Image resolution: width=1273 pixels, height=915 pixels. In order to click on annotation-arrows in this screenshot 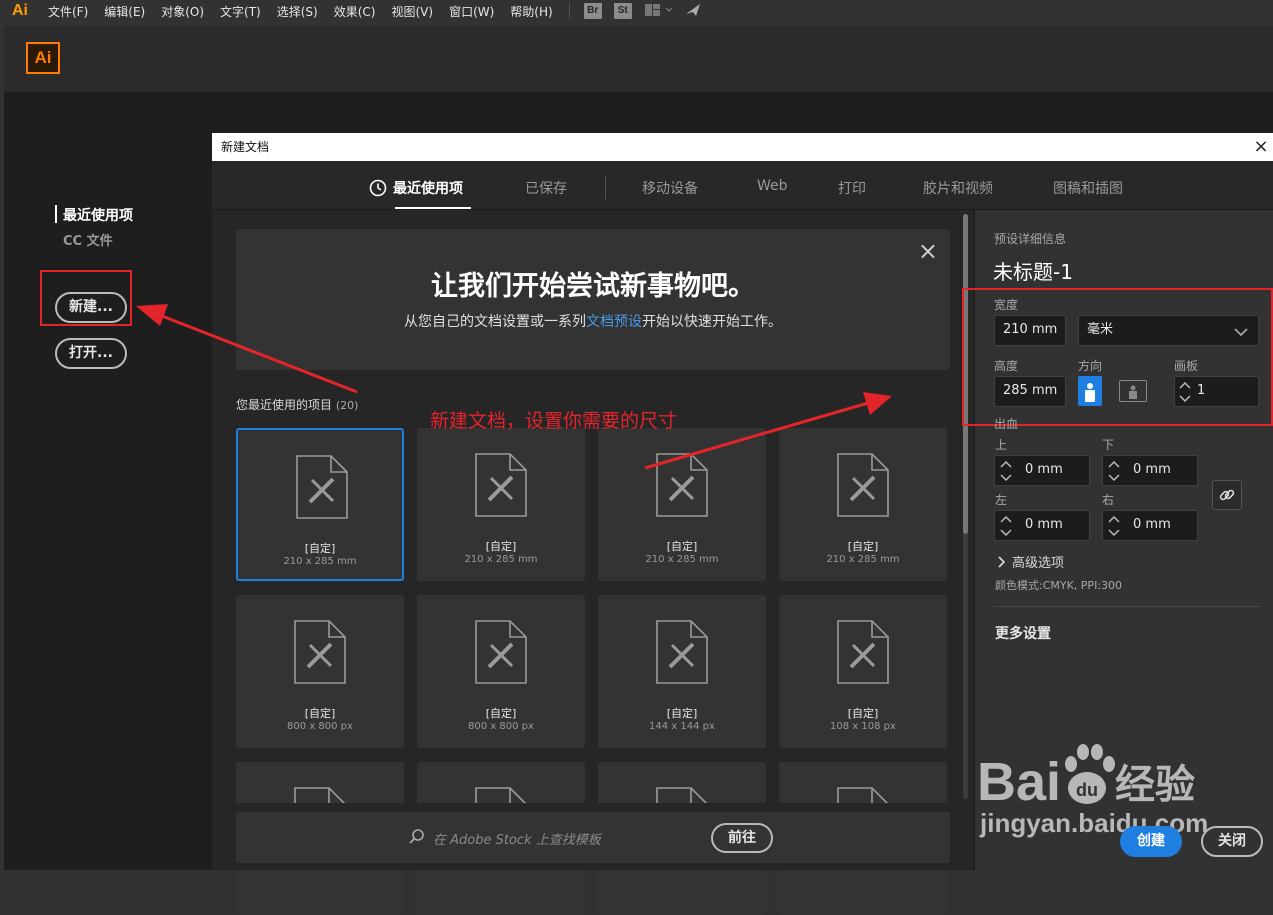, I will do `click(514, 387)`.